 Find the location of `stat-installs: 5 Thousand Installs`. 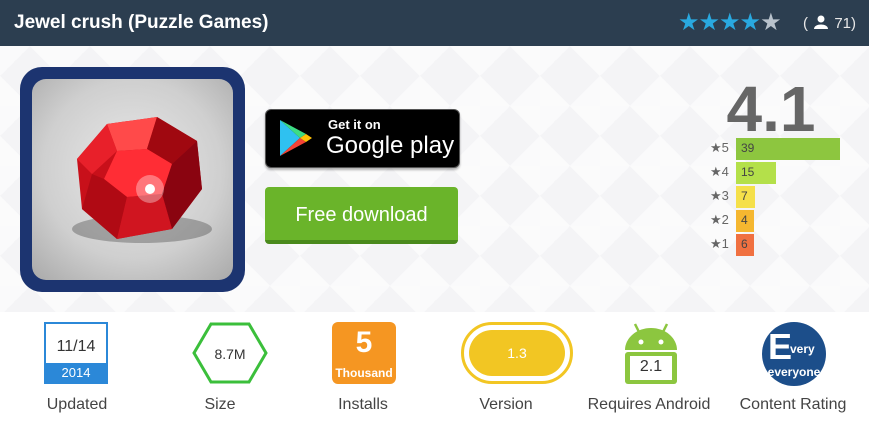

stat-installs: 5 Thousand Installs is located at coordinates (363, 372).